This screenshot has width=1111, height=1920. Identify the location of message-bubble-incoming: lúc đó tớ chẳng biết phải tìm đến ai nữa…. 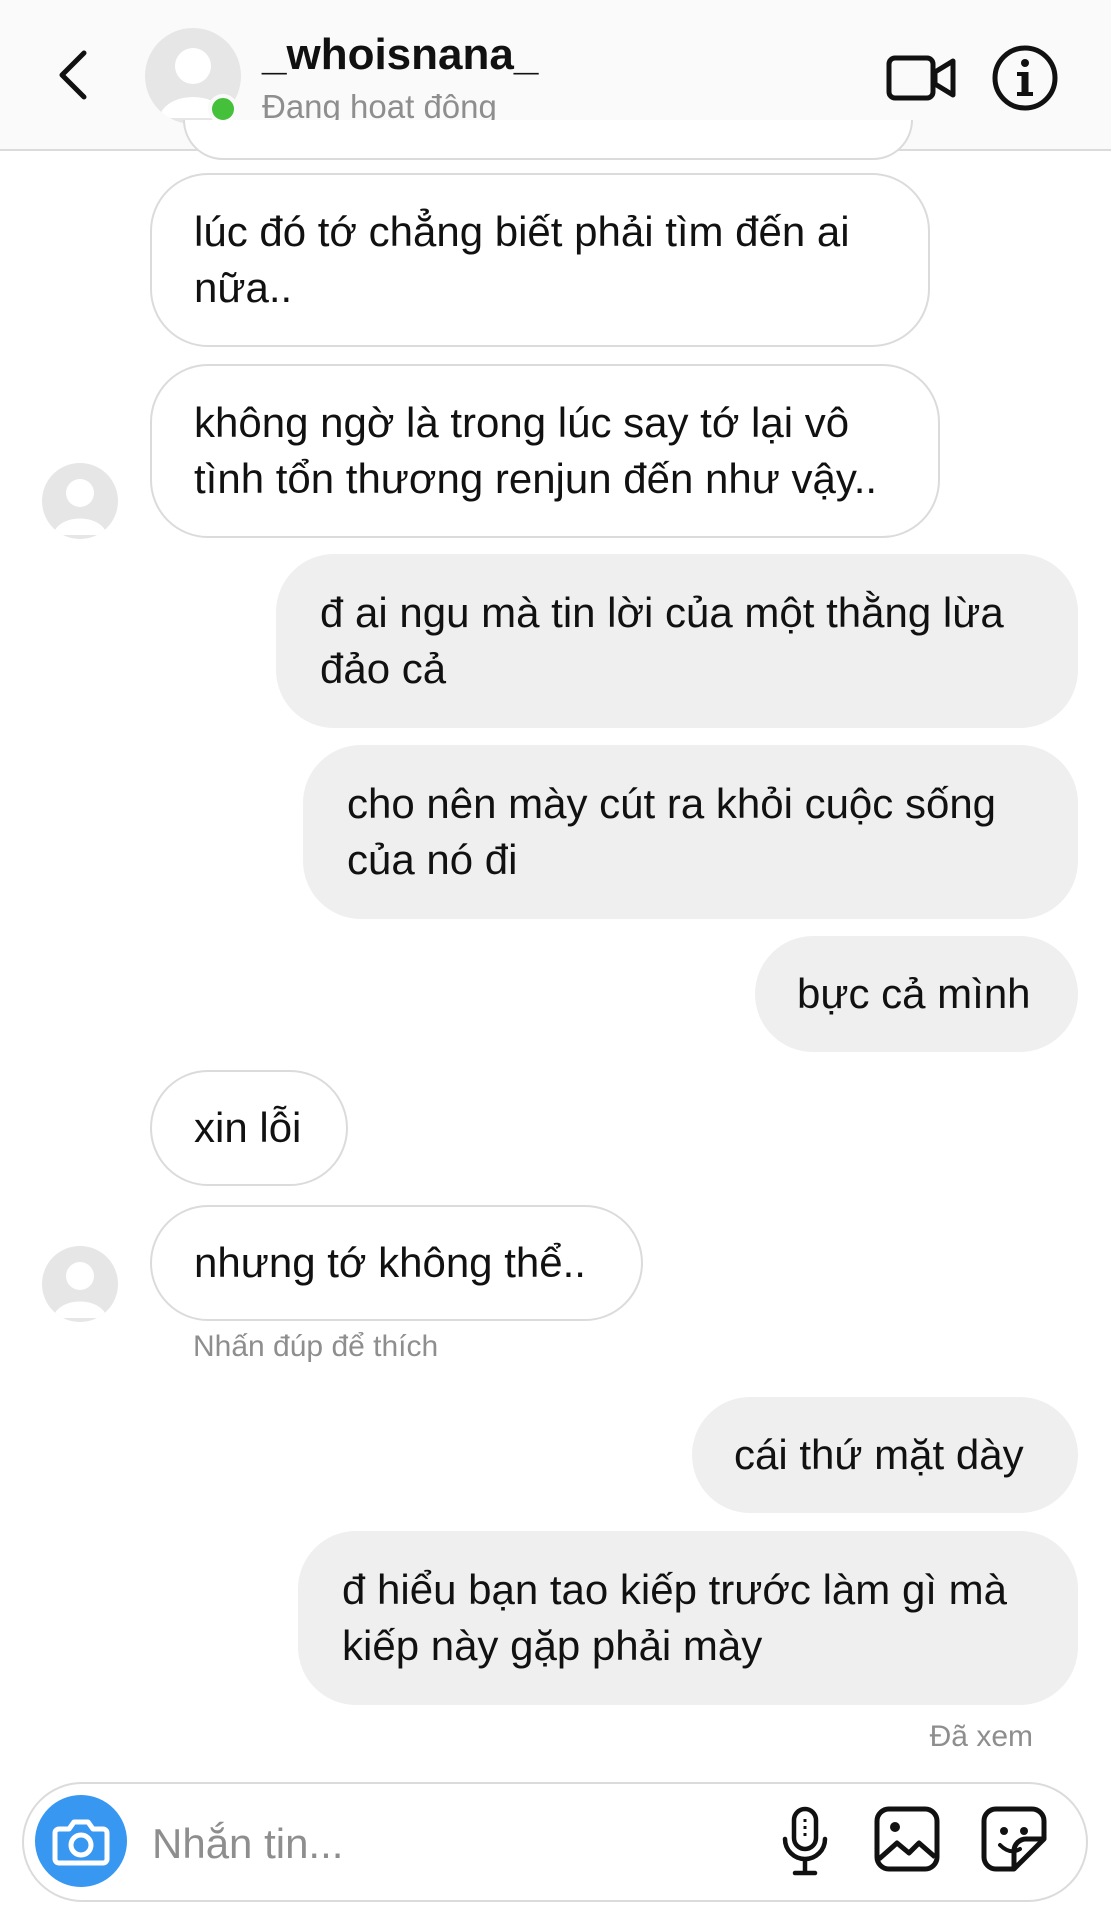
(540, 260).